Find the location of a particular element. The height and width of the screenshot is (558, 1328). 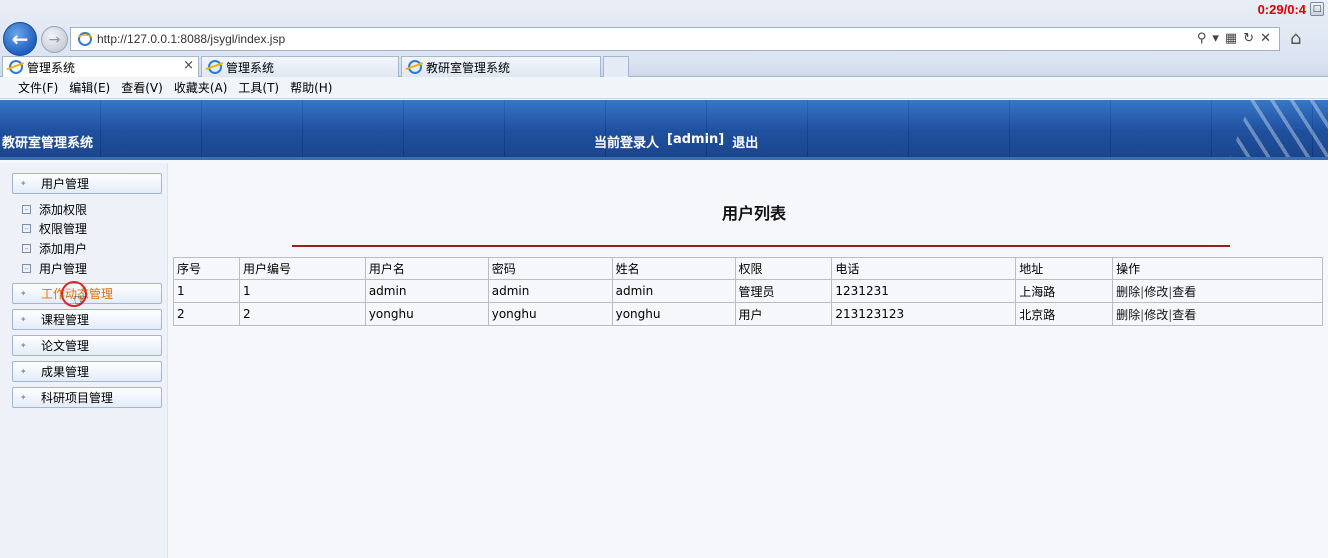

menu-bar: 文件(F) 编辑(E) 查看(V) 收藏夹(A) 工具(T) 帮助(H) is located at coordinates (664, 88).